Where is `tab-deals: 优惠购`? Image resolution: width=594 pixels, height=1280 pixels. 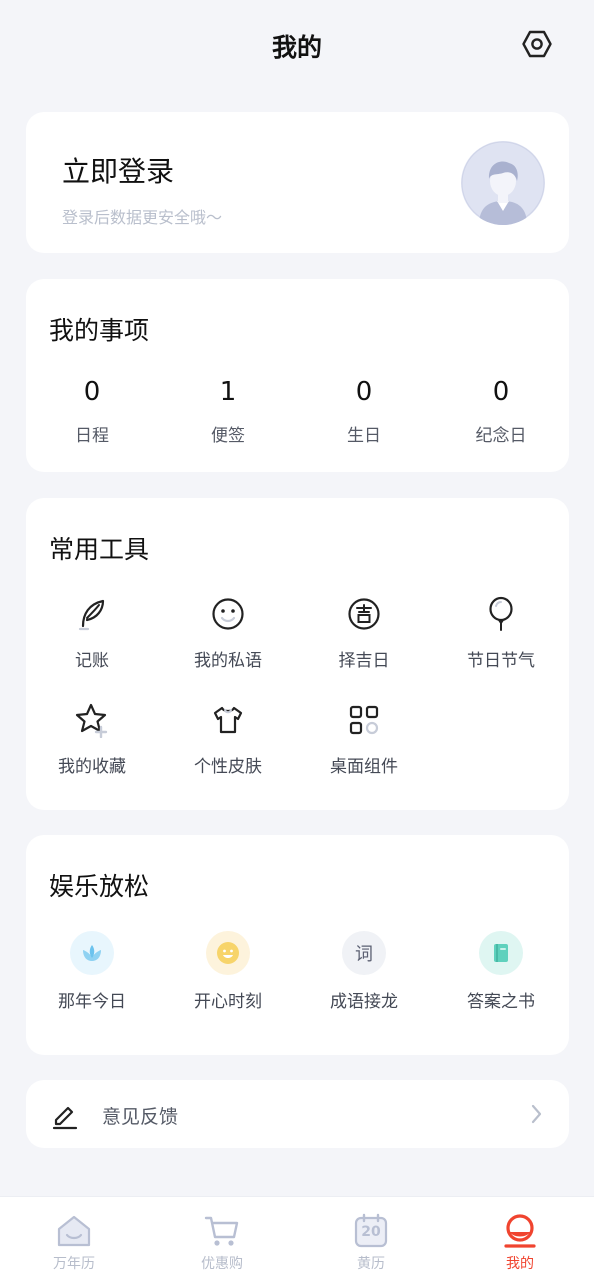 tab-deals: 优惠购 is located at coordinates (222, 1242).